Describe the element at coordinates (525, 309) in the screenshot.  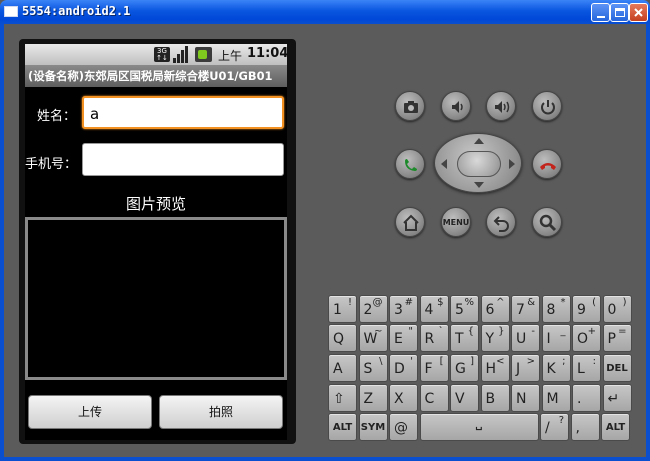
I see `key-7: 7 &` at that location.